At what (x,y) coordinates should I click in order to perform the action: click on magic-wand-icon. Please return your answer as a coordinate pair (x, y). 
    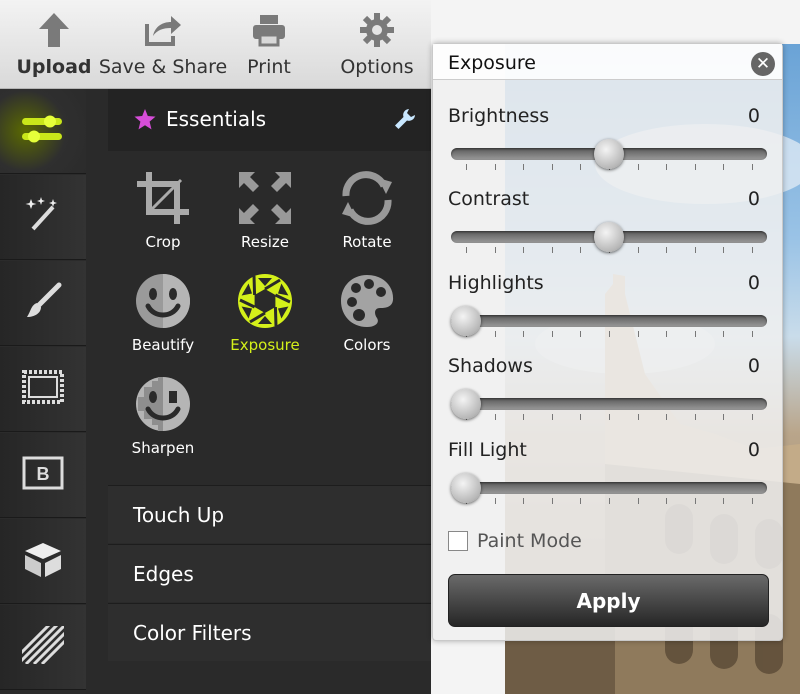
    Looking at the image, I should click on (43, 217).